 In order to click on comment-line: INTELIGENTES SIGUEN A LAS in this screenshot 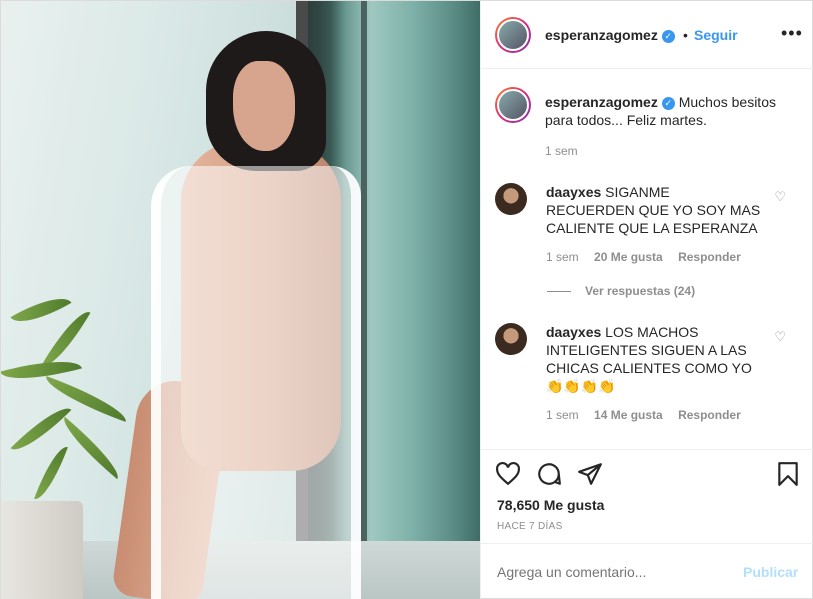, I will do `click(646, 350)`.